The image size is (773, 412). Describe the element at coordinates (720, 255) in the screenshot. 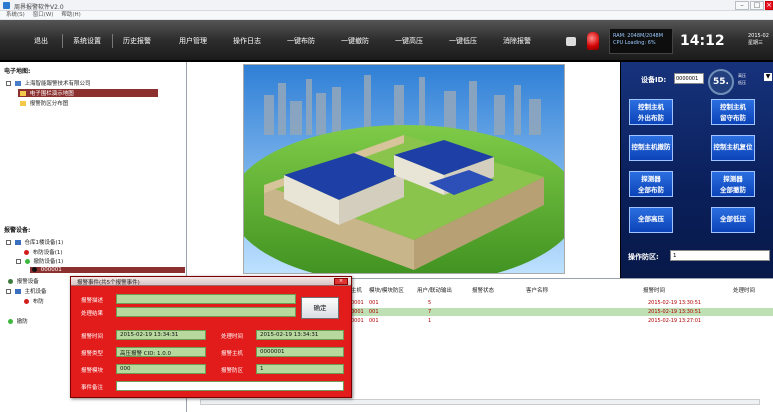

I see `zone-input: 1` at that location.